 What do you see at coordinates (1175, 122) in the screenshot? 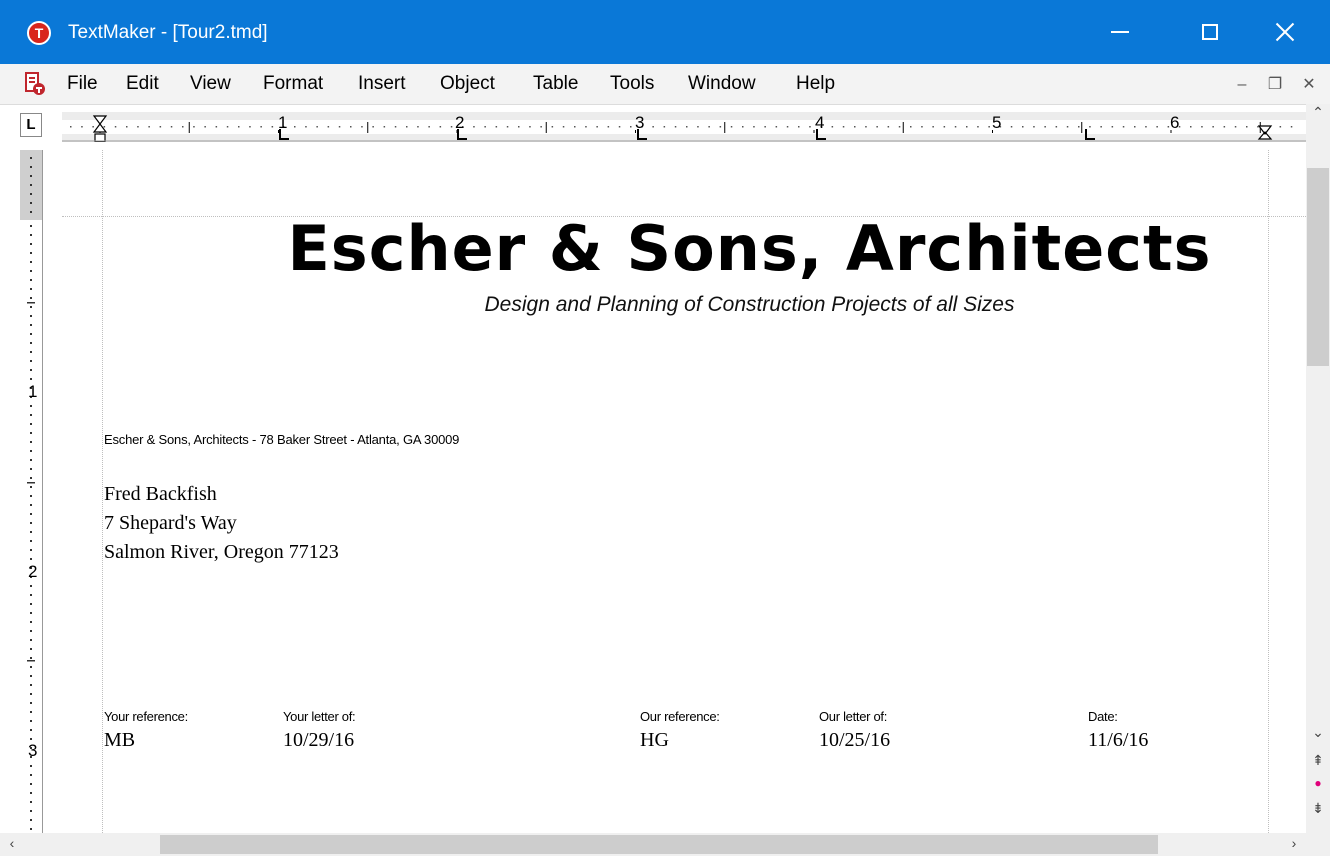
I see `ruler-number: 6` at bounding box center [1175, 122].